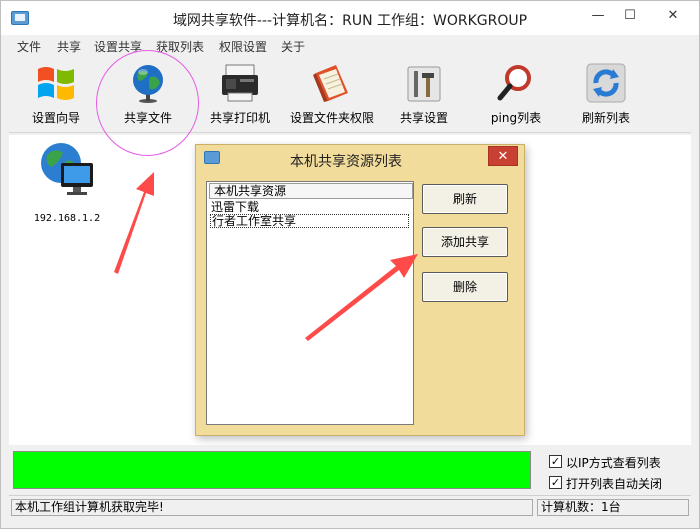 The height and width of the screenshot is (529, 700). I want to click on status-message: 本机工作组计算机获取完毕!, so click(272, 507).